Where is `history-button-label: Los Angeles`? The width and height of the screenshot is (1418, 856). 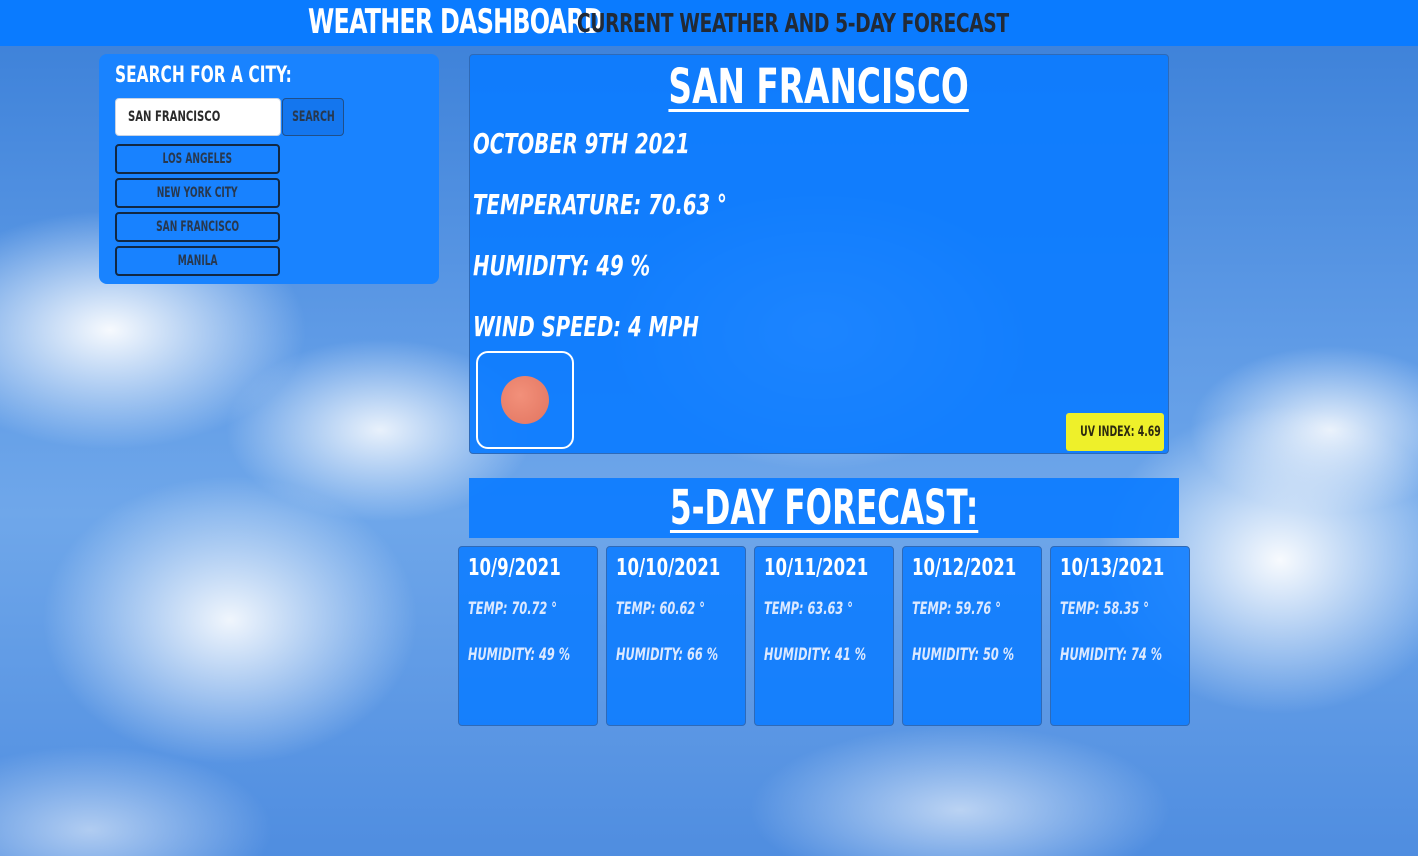 history-button-label: Los Angeles is located at coordinates (197, 159).